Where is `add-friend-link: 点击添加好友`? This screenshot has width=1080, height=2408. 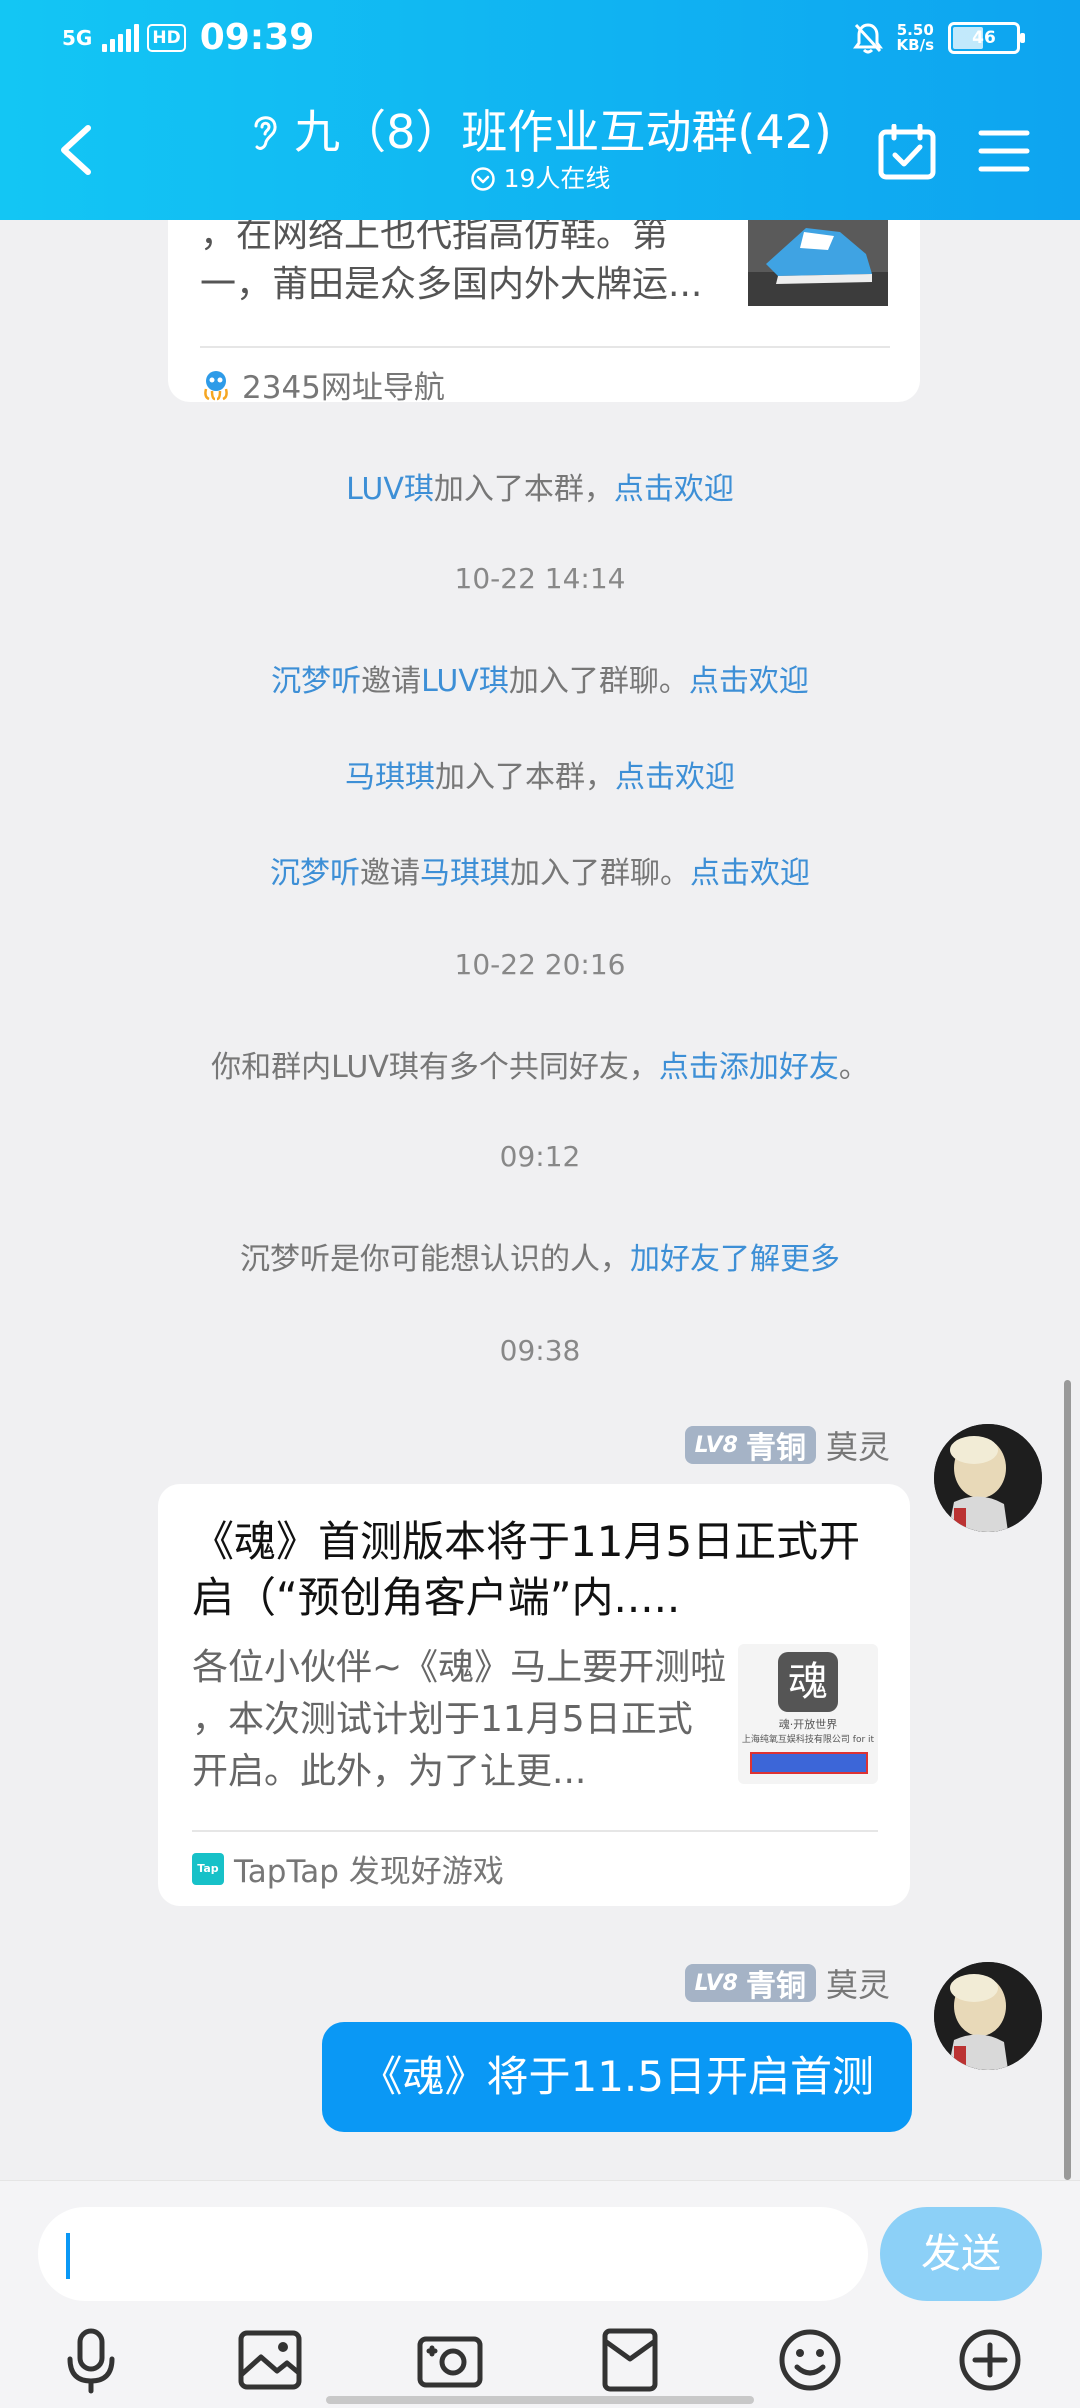 add-friend-link: 点击添加好友 is located at coordinates (749, 1067).